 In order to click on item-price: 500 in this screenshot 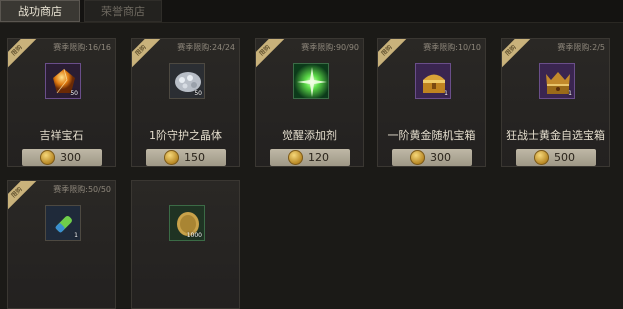, I will do `click(564, 157)`.